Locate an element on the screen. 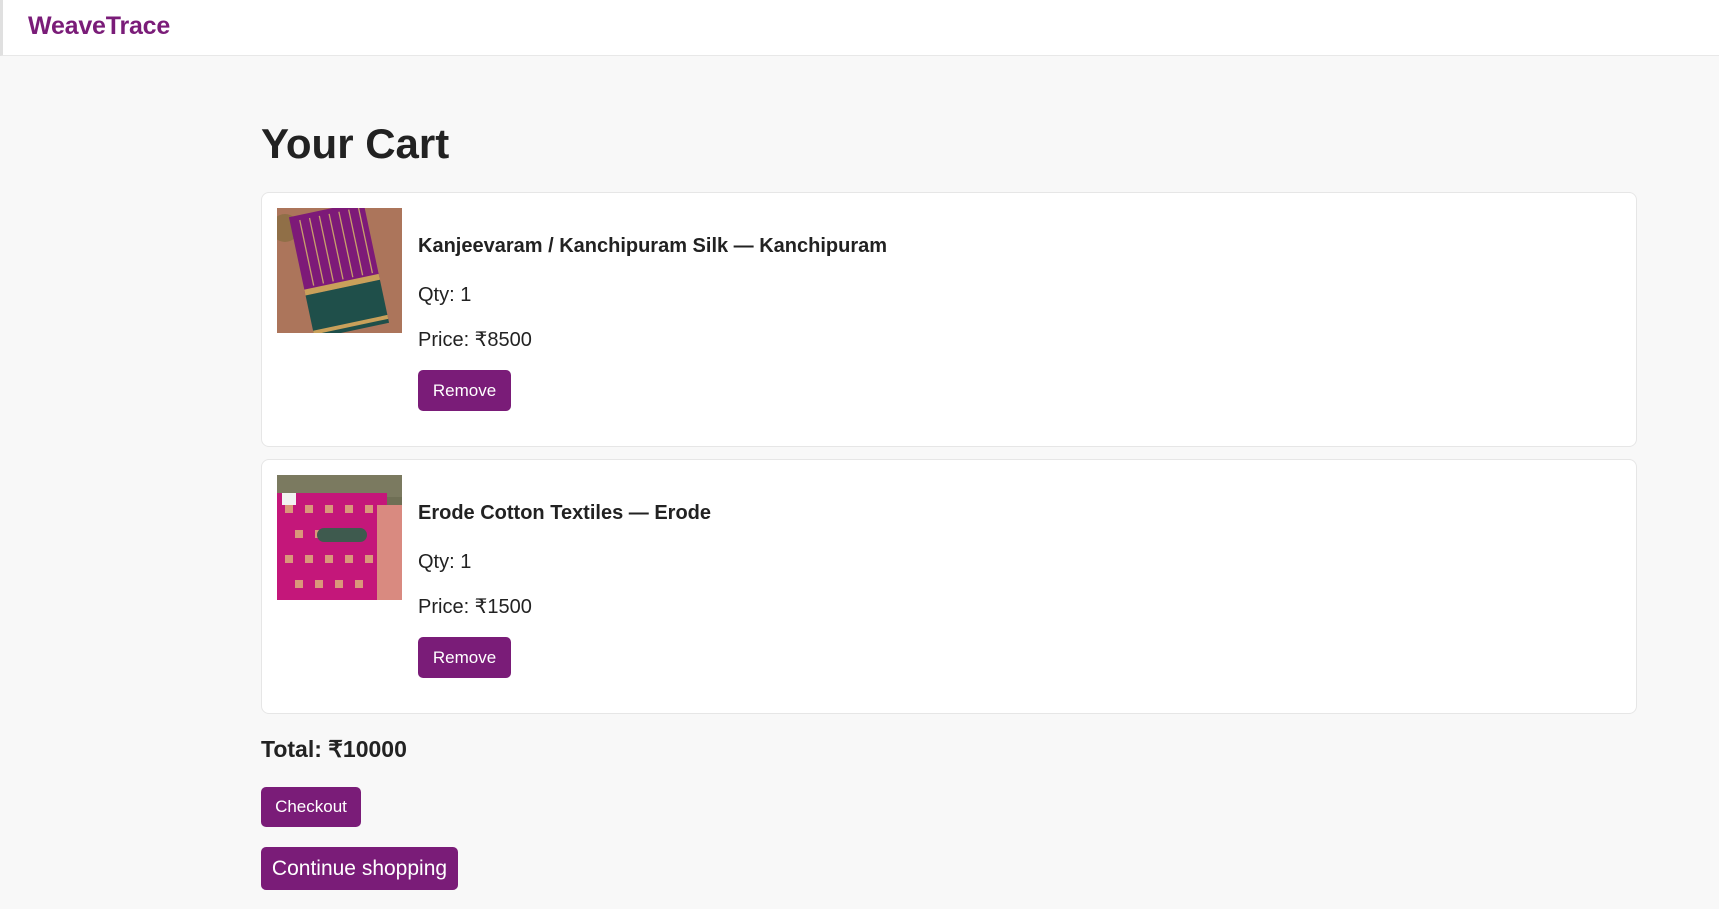  pink-cotton-saree-image is located at coordinates (339, 537).